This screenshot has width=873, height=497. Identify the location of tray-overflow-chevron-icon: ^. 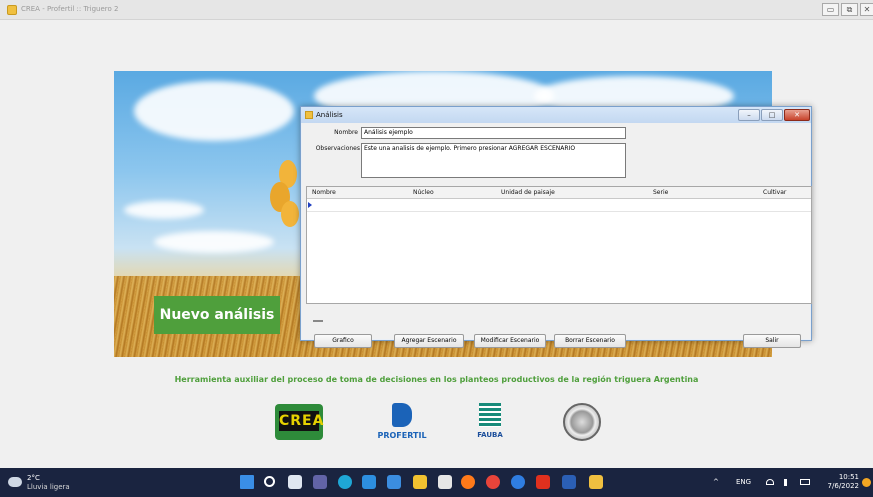
(716, 482).